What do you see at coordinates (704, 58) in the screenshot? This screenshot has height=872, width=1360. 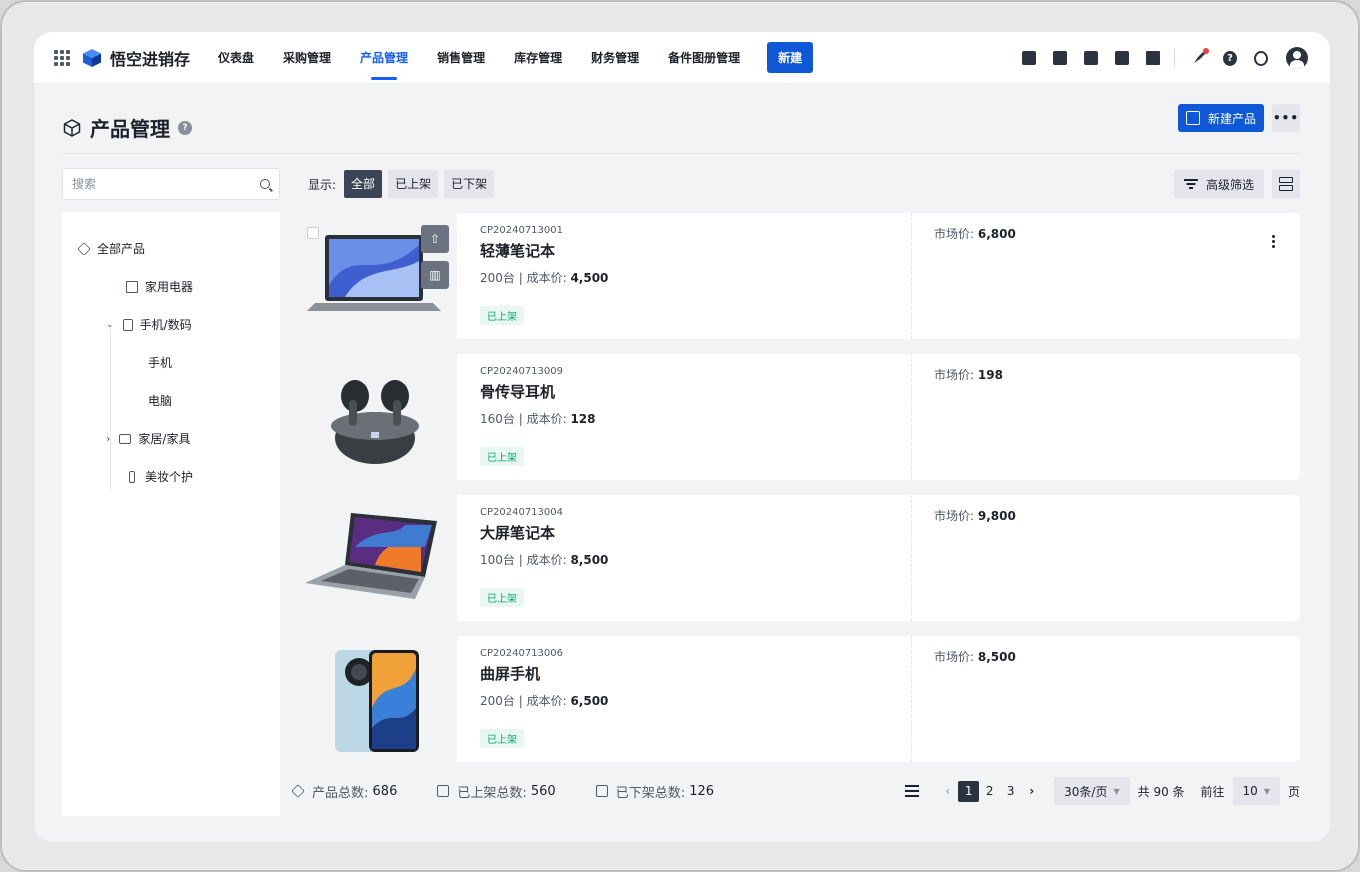 I see `nav-parts-catalog: 备件图册管理` at bounding box center [704, 58].